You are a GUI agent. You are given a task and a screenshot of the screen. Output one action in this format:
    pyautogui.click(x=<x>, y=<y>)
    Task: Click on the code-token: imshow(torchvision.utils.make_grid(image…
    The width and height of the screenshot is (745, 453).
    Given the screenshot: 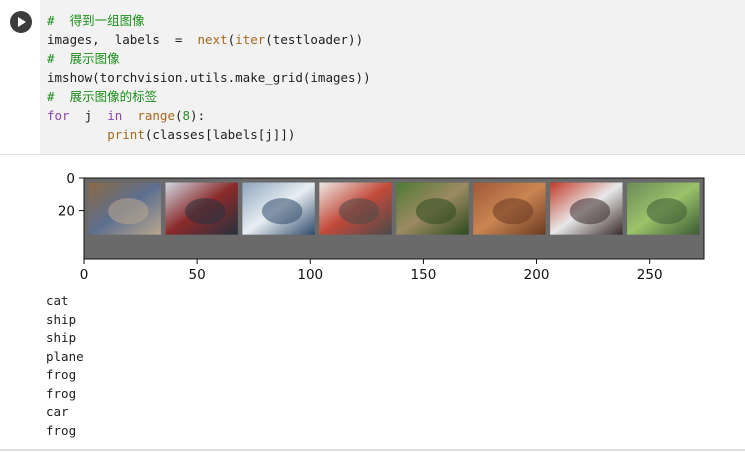 What is the action you would take?
    pyautogui.click(x=209, y=77)
    